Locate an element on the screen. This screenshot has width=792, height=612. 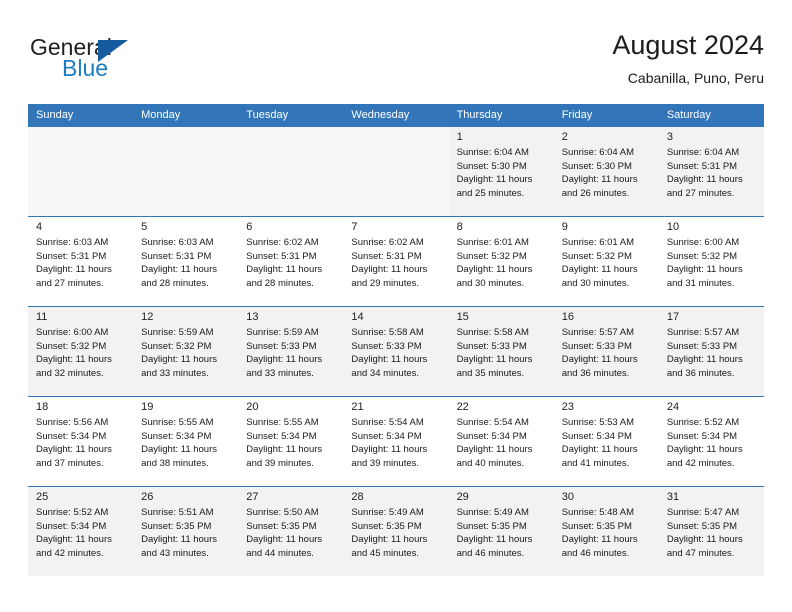
weekday-header-friday: Friday is located at coordinates (606, 115).